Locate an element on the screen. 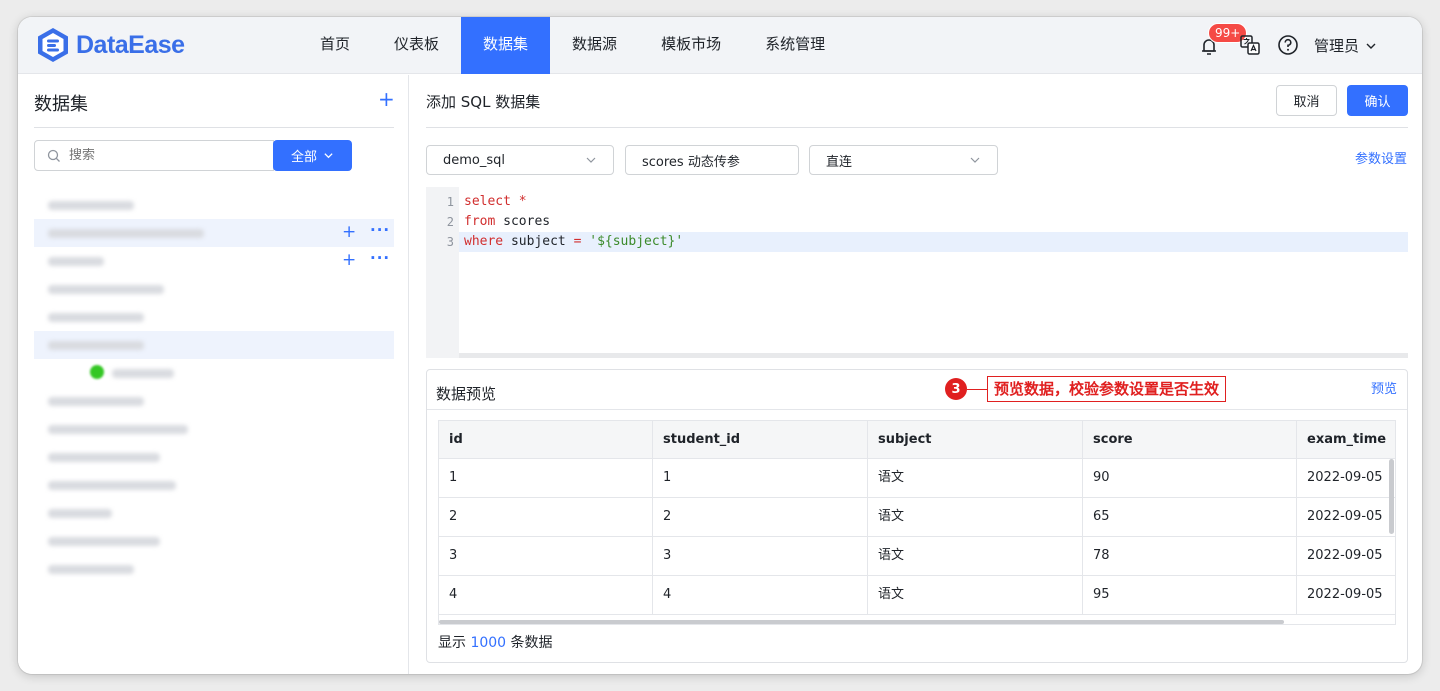 Image resolution: width=1440 pixels, height=691 pixels. line-number: 1 is located at coordinates (450, 202).